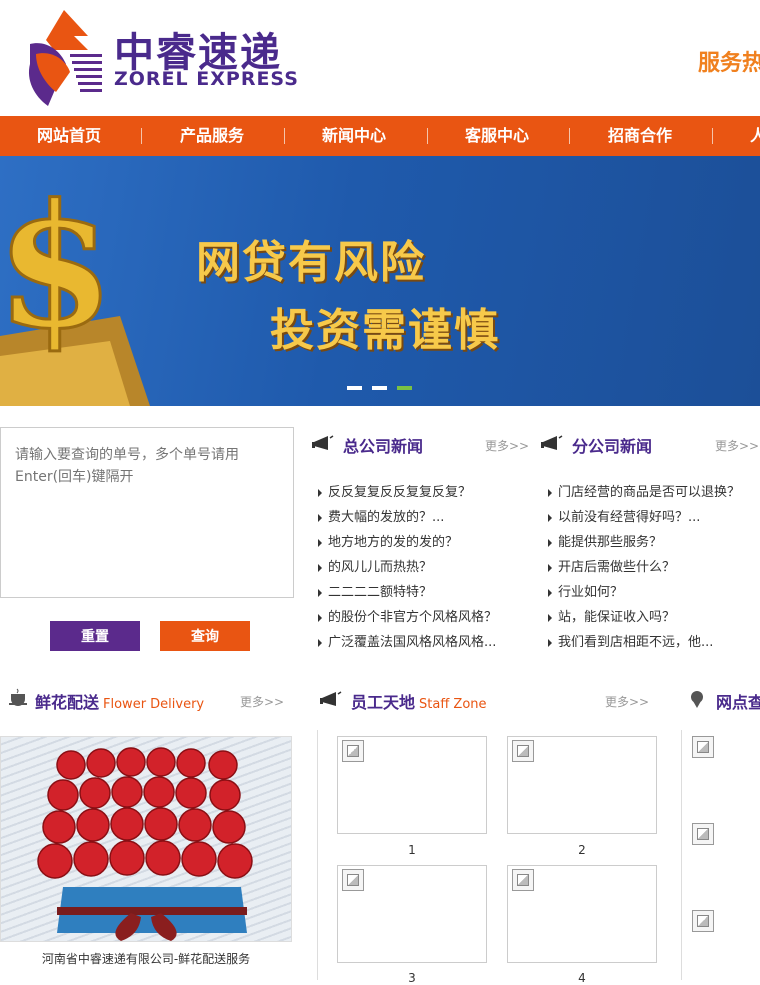  Describe the element at coordinates (406, 542) in the screenshot. I see `list-item: 地方地方的发的发的？` at that location.